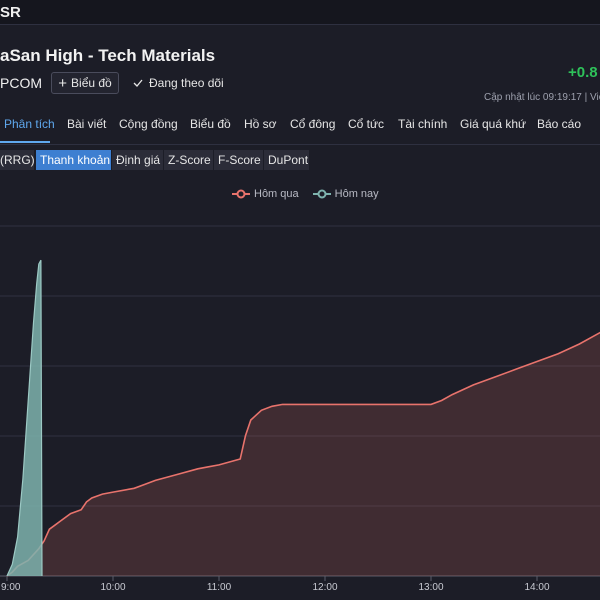  What do you see at coordinates (305, 194) in the screenshot?
I see `chart-legend: Hôm qua Hôm nay` at bounding box center [305, 194].